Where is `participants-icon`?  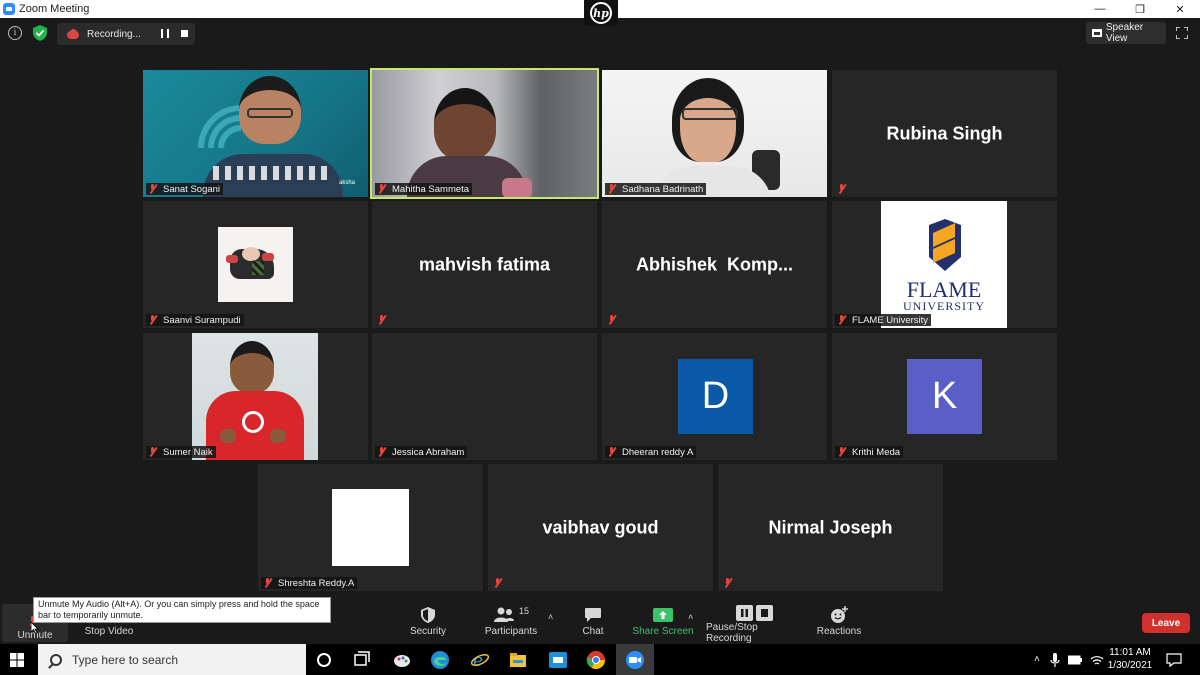
participants-icon is located at coordinates (503, 614).